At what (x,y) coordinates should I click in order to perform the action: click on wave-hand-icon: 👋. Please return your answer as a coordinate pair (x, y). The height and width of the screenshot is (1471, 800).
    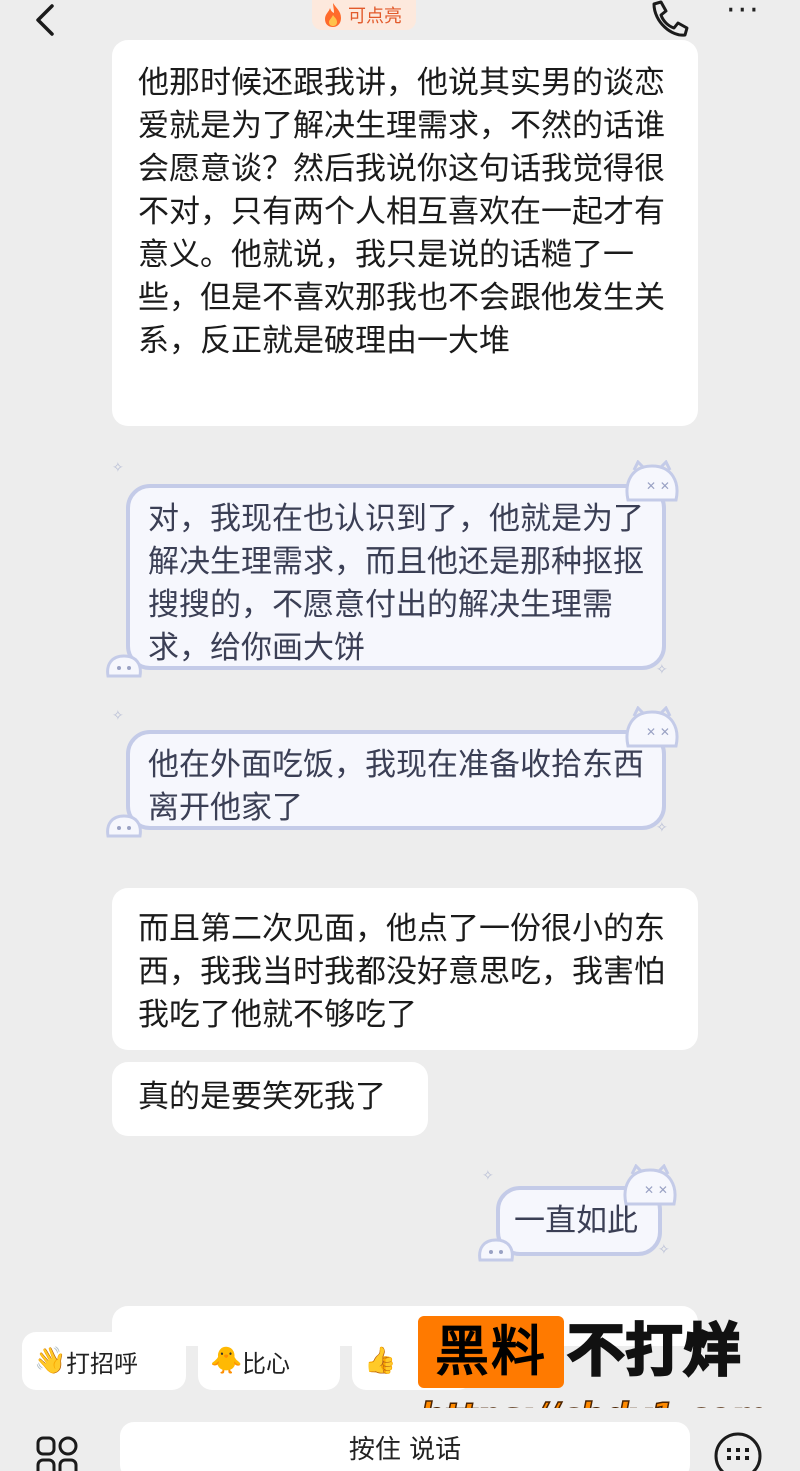
    Looking at the image, I should click on (50, 1361).